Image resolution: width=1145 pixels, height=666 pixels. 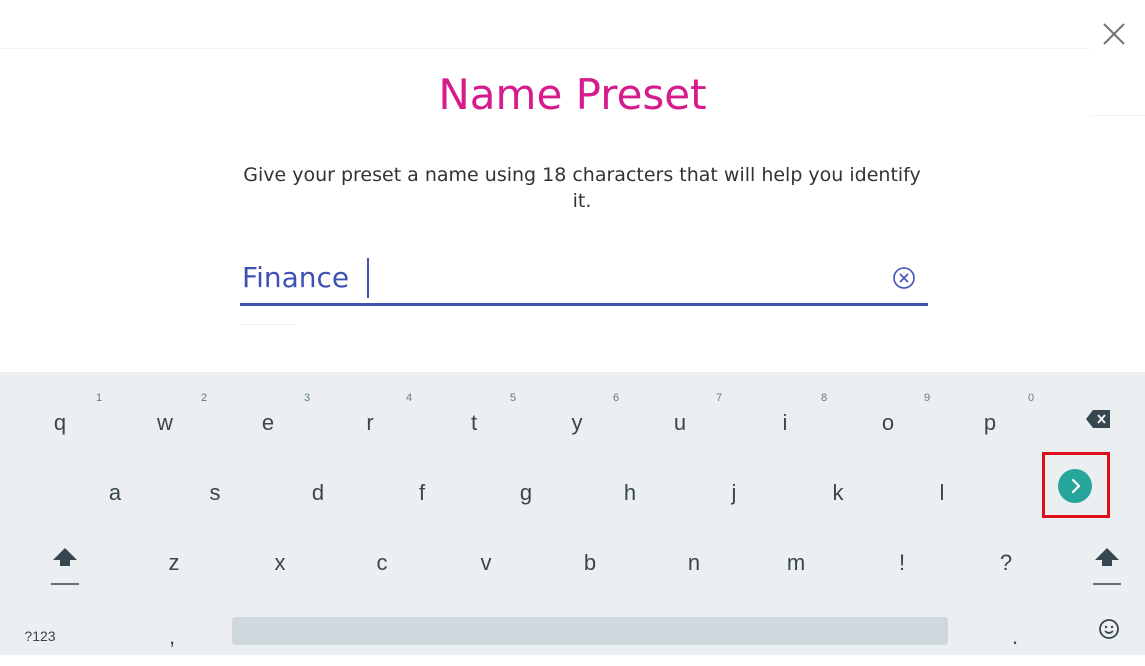 I want to click on key-x: x, so click(x=280, y=557).